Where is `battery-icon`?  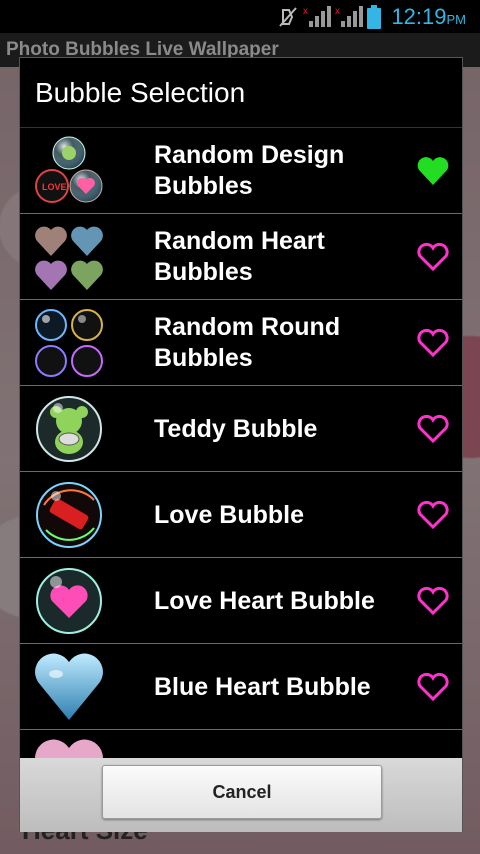
battery-icon is located at coordinates (374, 17).